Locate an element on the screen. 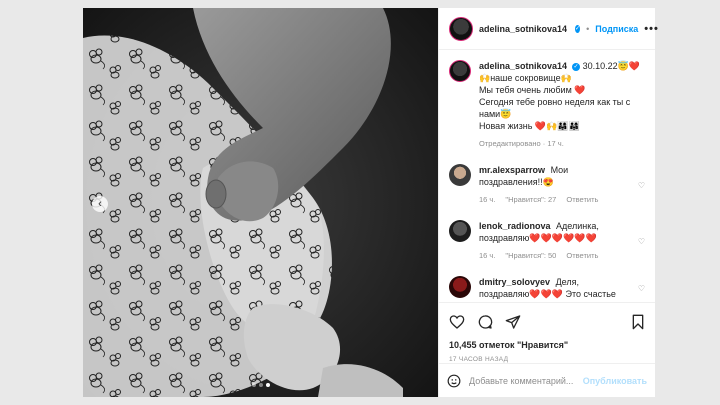  comment-icon is located at coordinates (485, 322).